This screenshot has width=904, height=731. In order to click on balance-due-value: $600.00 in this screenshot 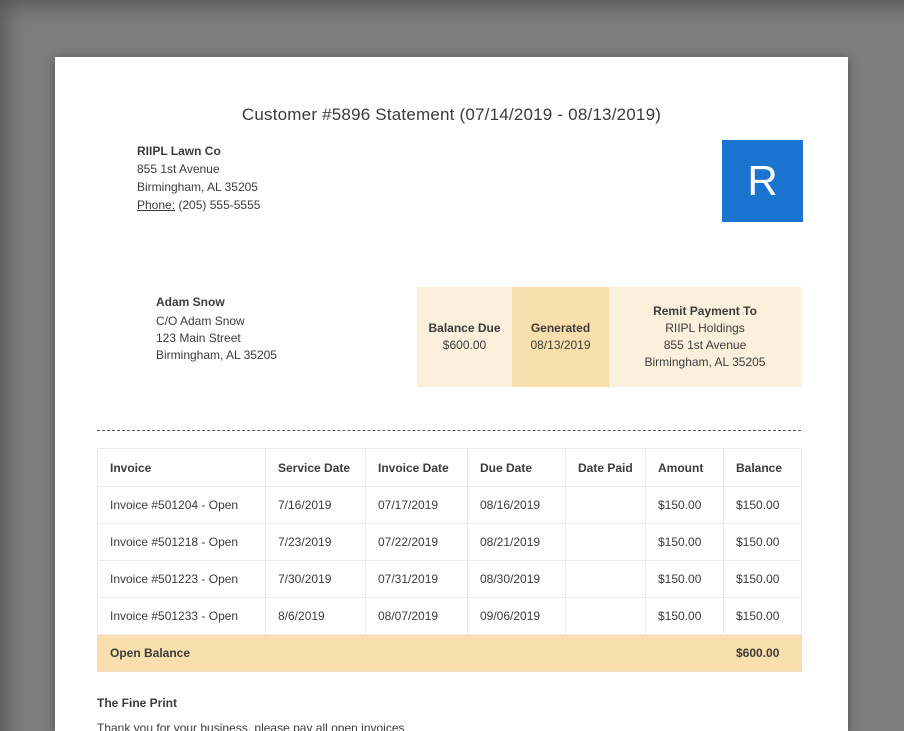, I will do `click(464, 345)`.